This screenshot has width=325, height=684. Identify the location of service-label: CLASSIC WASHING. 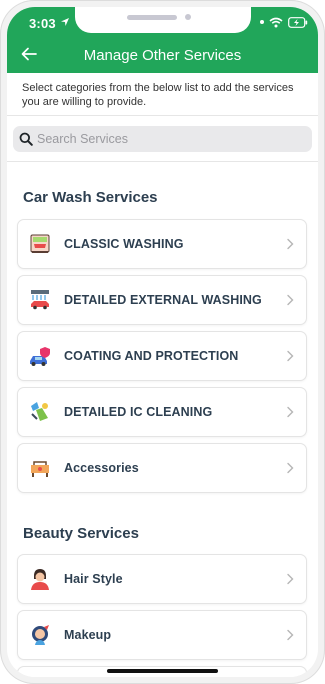
(124, 244).